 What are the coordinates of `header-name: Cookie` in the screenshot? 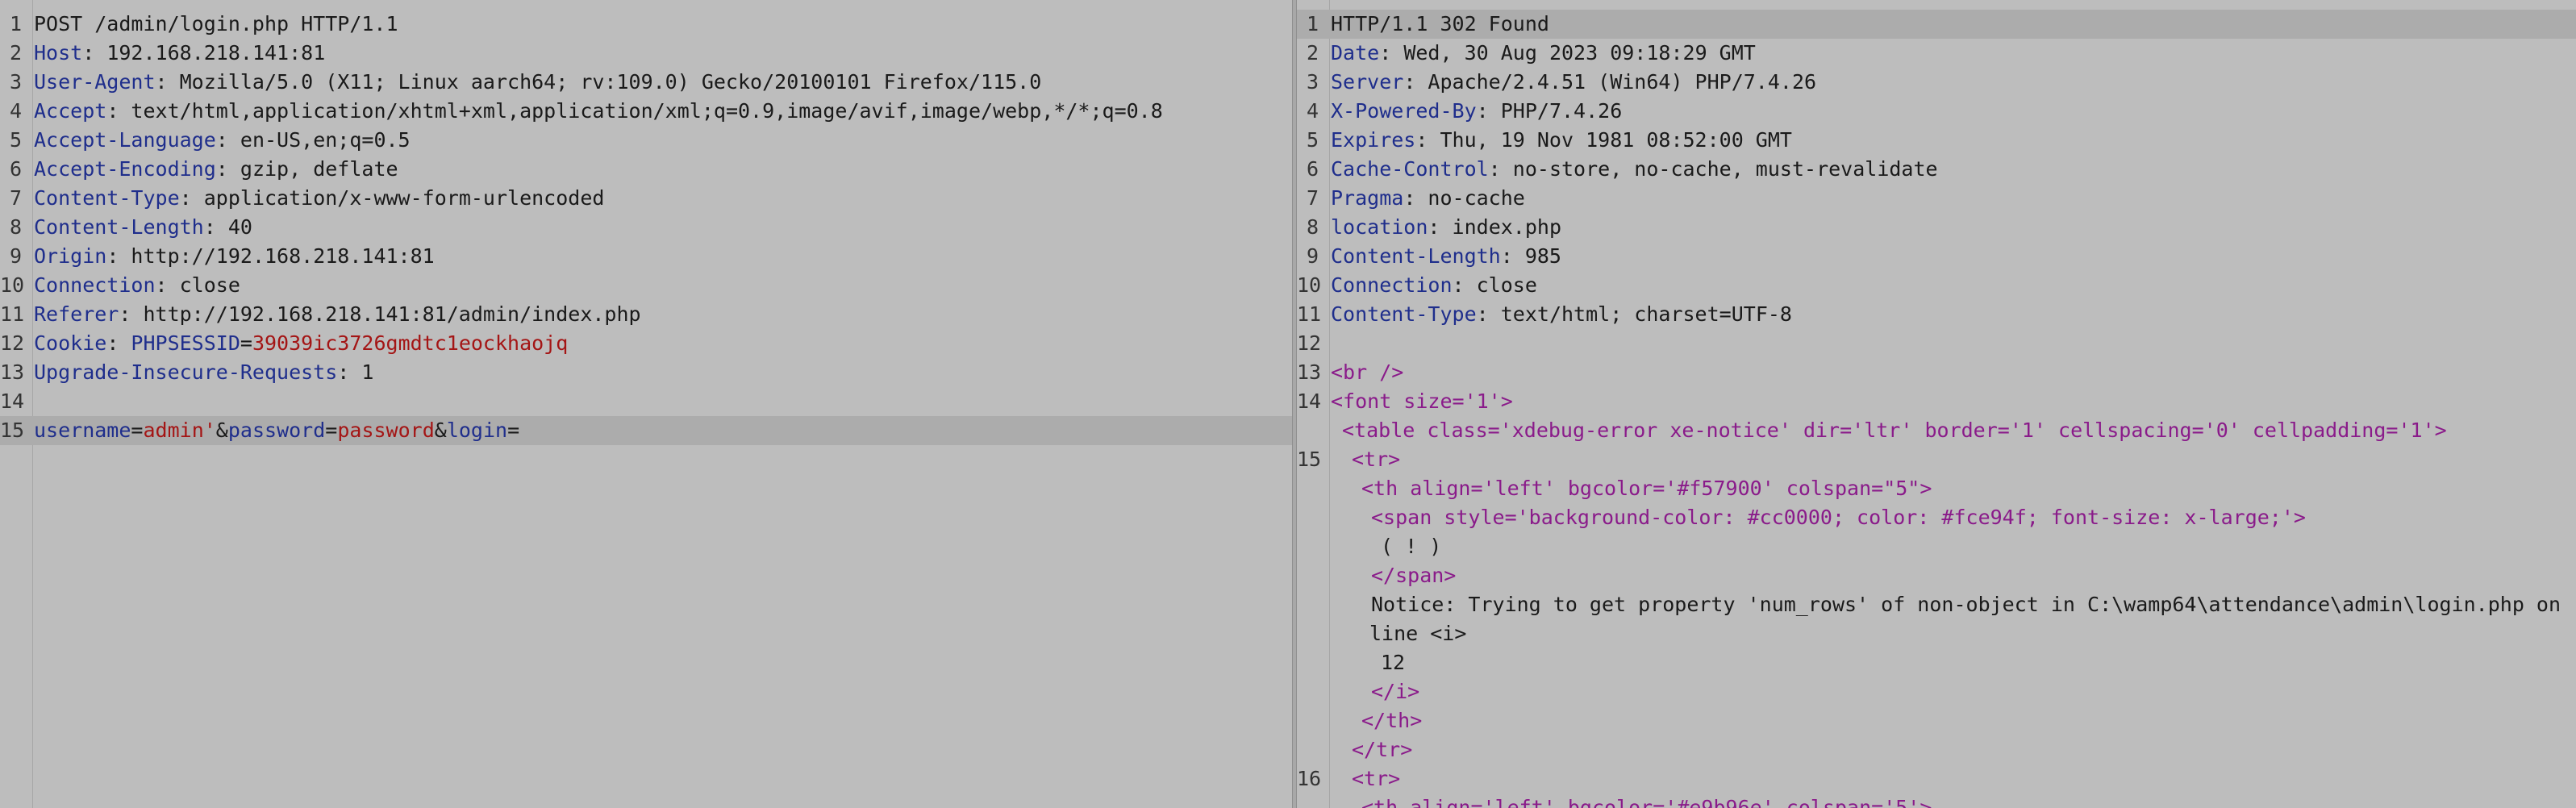 It's located at (70, 343).